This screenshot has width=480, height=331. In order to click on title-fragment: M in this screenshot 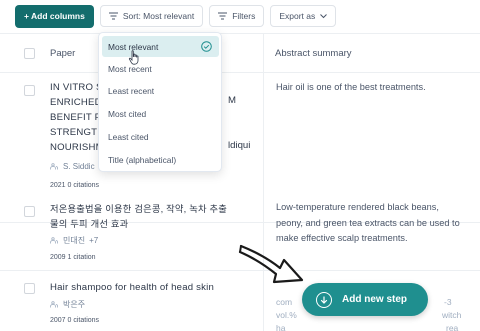, I will do `click(232, 100)`.